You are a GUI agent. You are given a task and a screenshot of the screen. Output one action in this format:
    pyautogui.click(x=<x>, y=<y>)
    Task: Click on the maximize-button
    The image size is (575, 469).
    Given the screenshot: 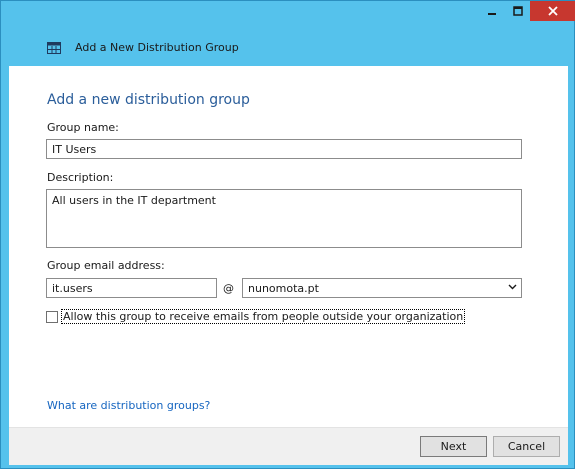 What is the action you would take?
    pyautogui.click(x=517, y=11)
    